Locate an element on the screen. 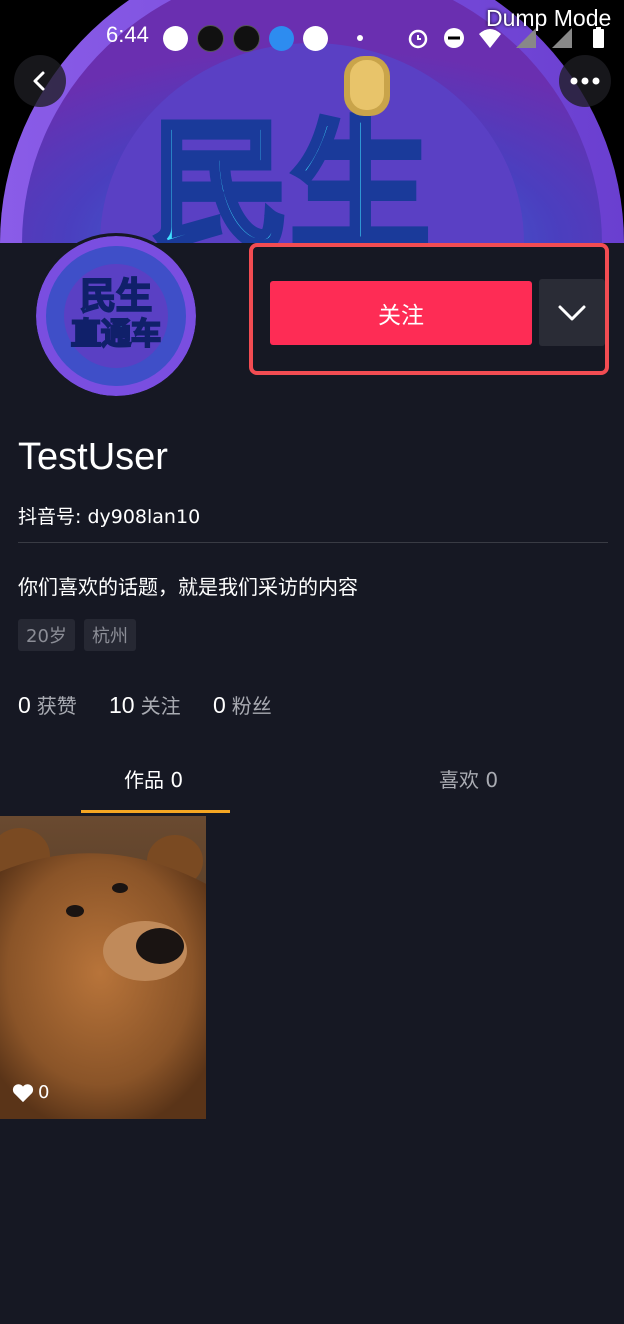  douyin-id: 抖音号: dy908lan10 is located at coordinates (109, 515).